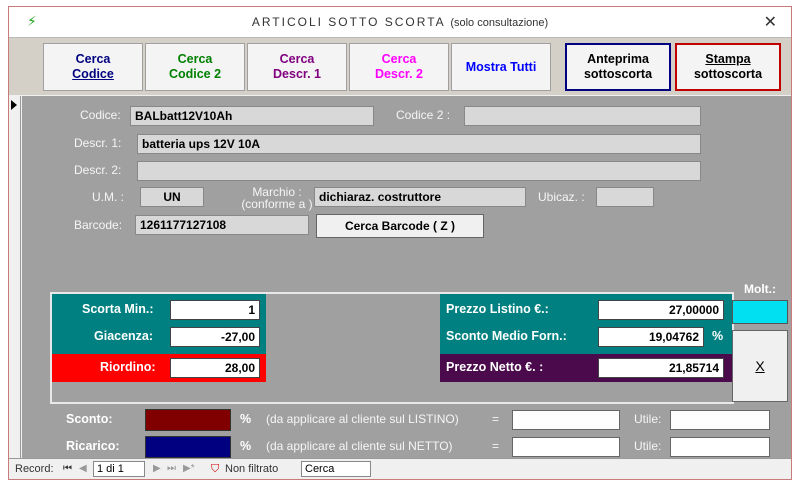 Image resolution: width=800 pixels, height=488 pixels. I want to click on sconto-medio-label: Sconto Medio Forn.:, so click(506, 336).